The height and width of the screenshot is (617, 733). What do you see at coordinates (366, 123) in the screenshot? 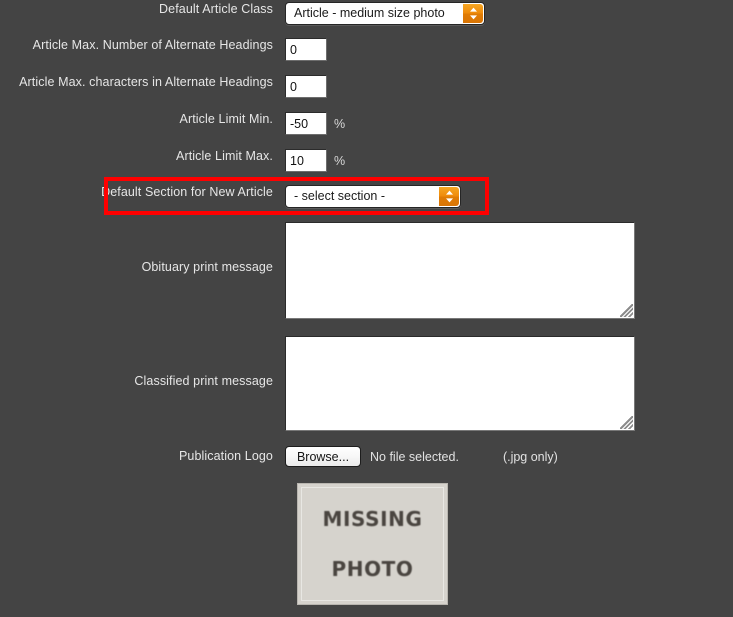
I see `form-row-article-limit-min: Article Limit Min. %` at bounding box center [366, 123].